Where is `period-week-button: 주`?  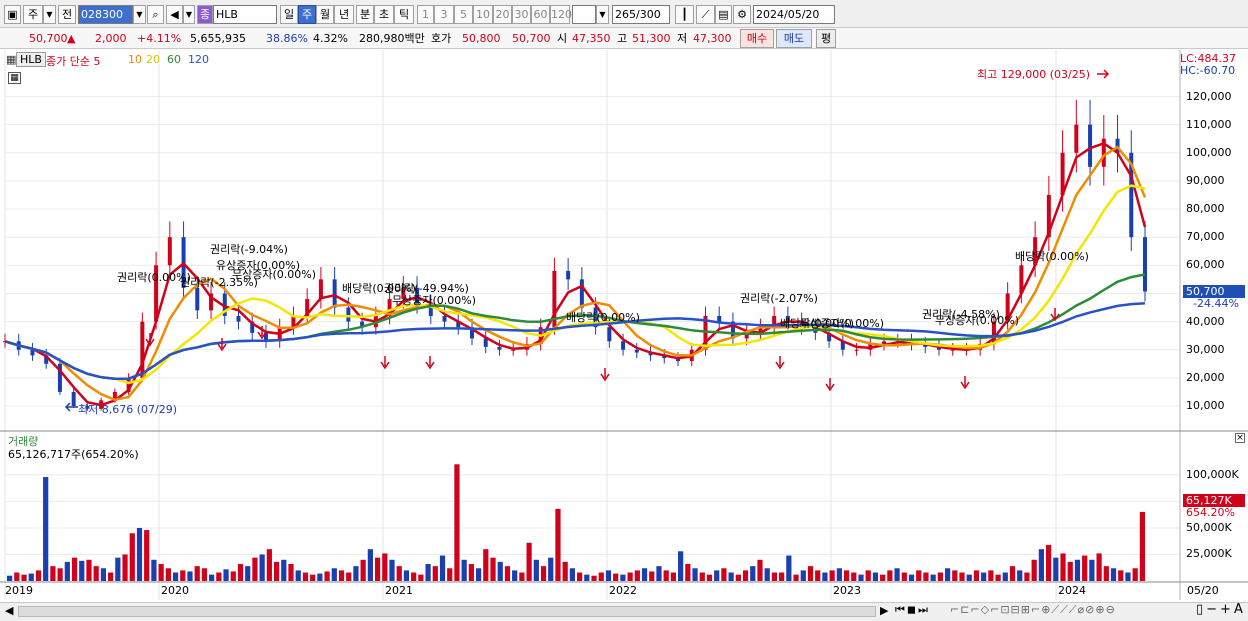
period-week-button: 주 is located at coordinates (307, 14).